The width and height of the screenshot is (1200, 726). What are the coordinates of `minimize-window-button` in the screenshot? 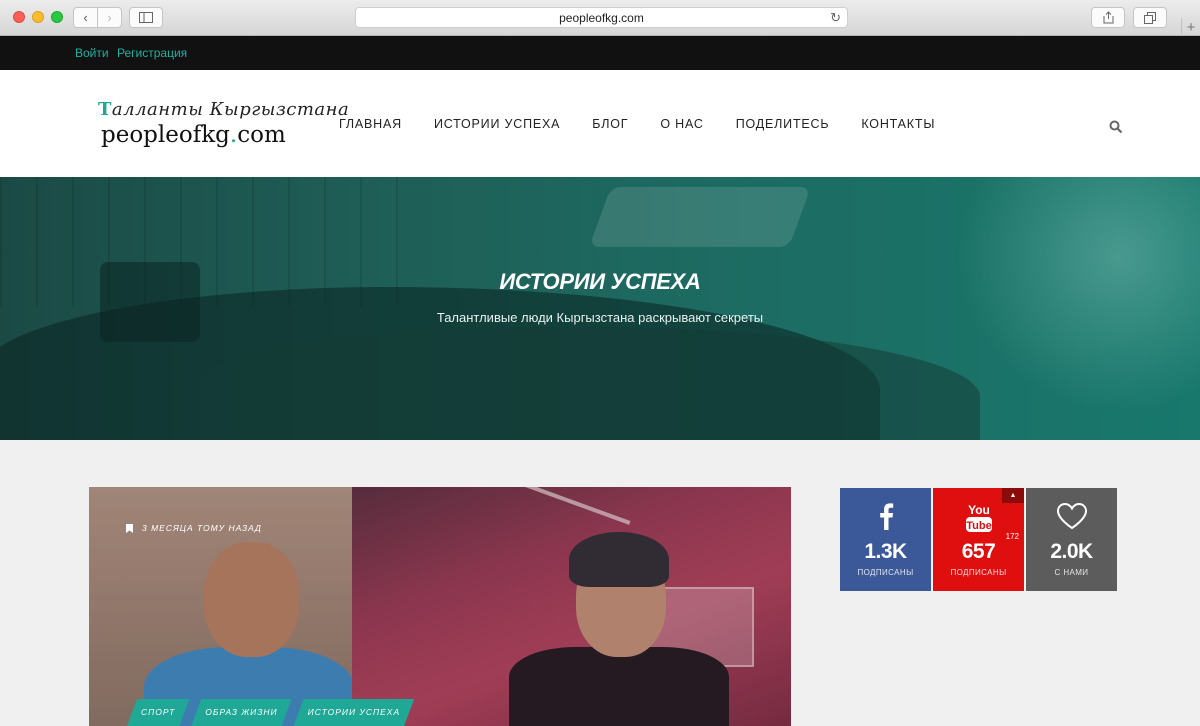 It's located at (38, 17).